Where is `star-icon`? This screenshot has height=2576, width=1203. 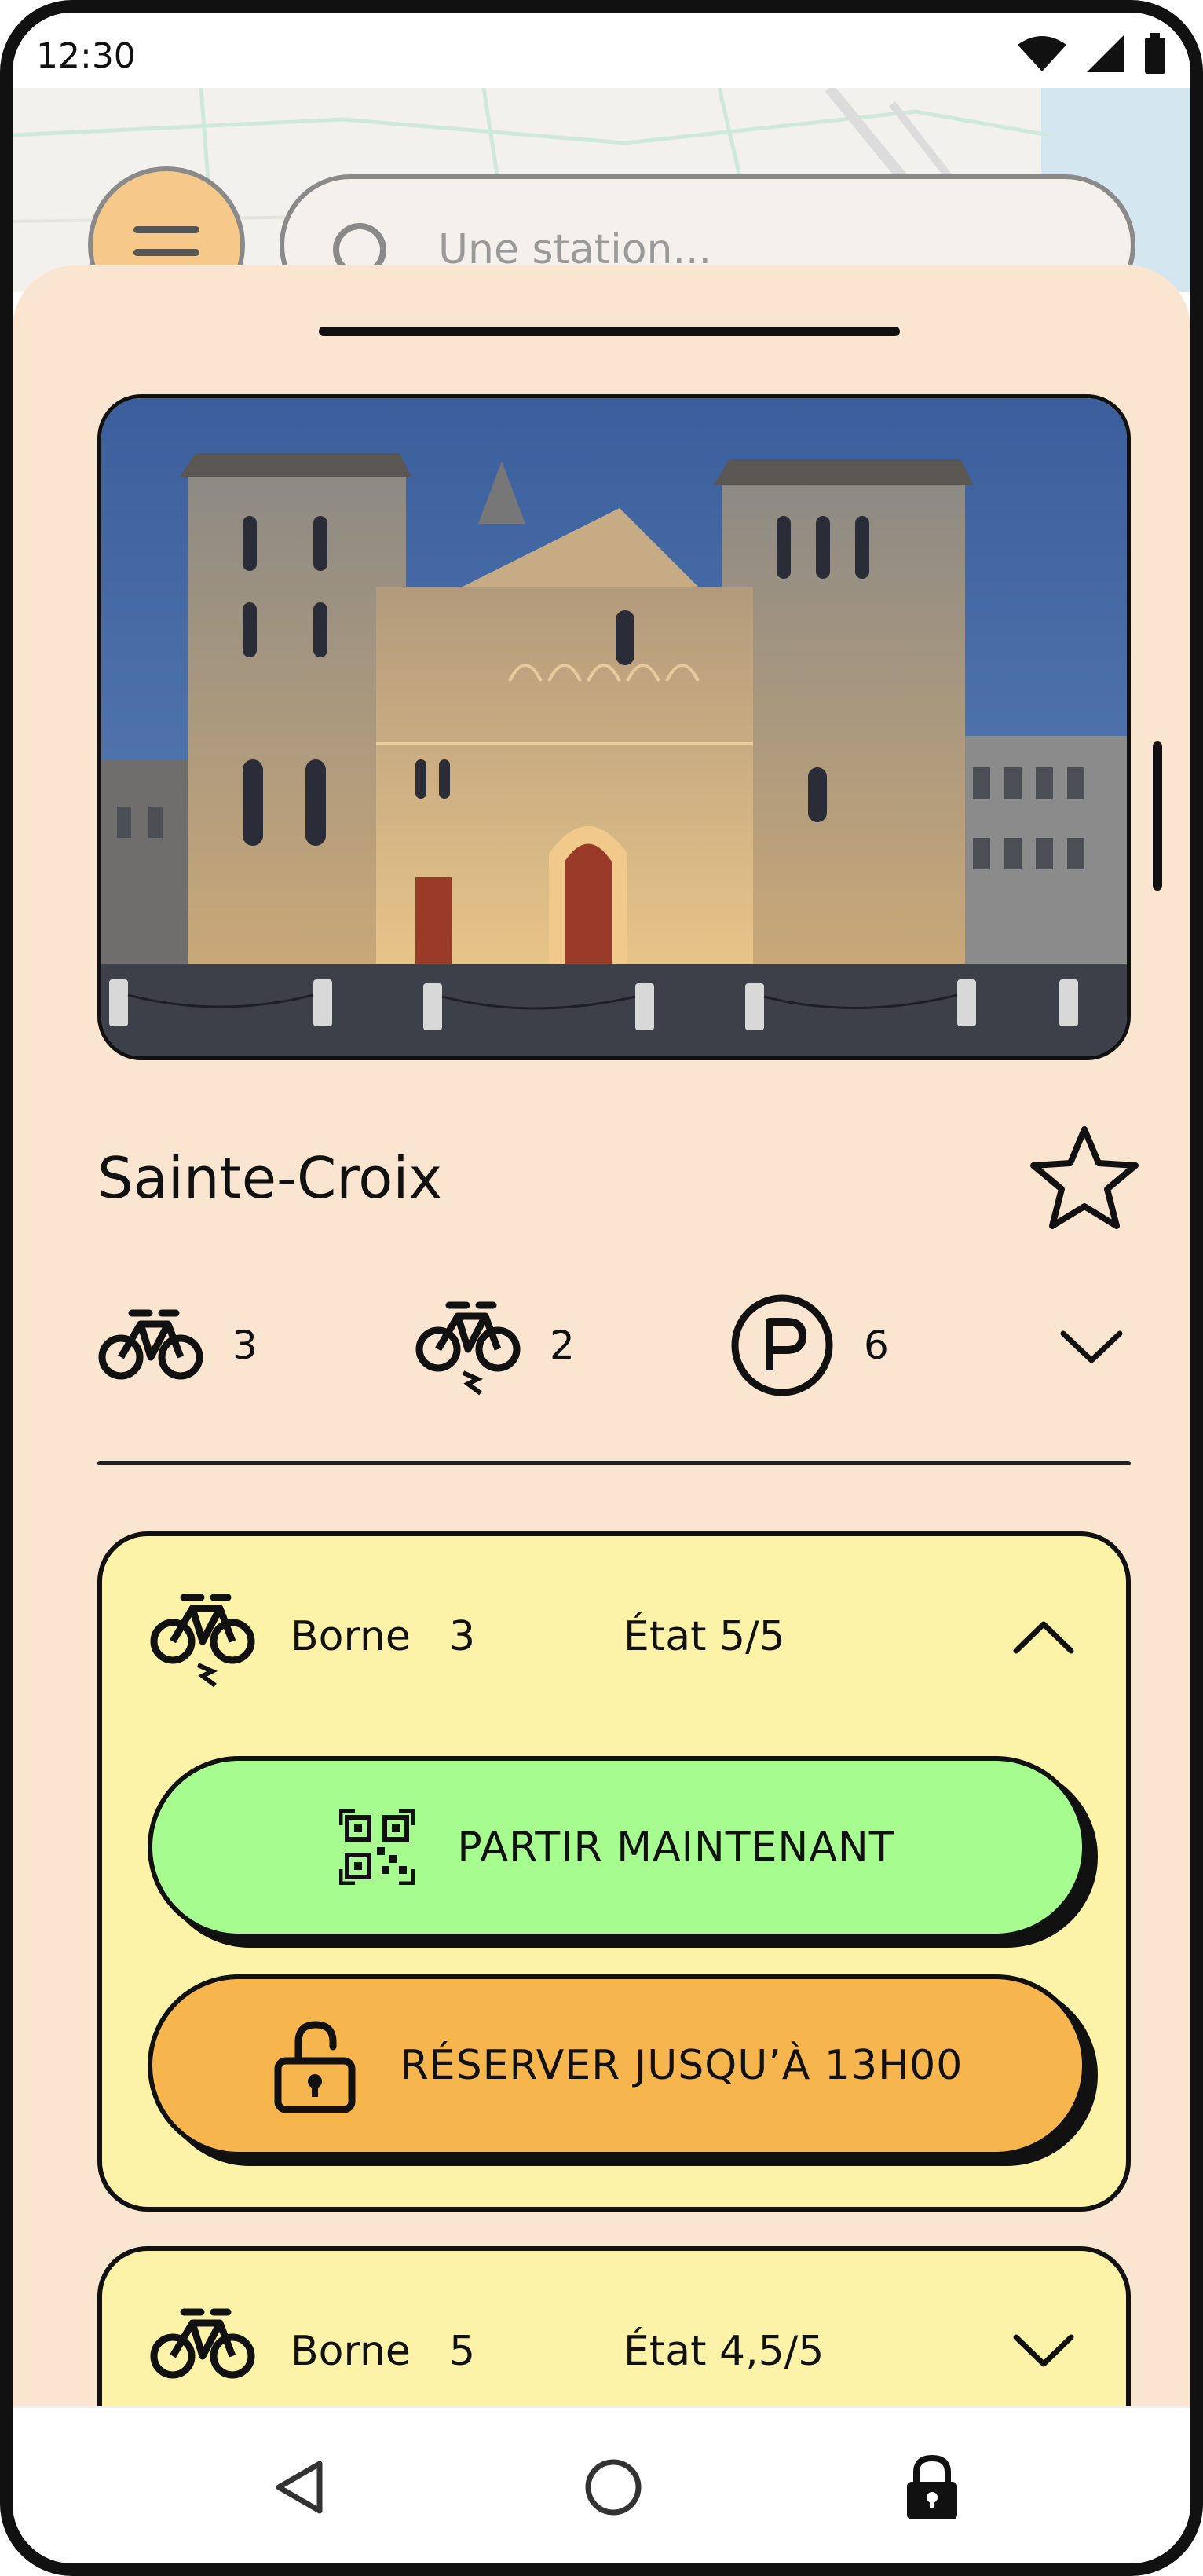
star-icon is located at coordinates (1085, 1178).